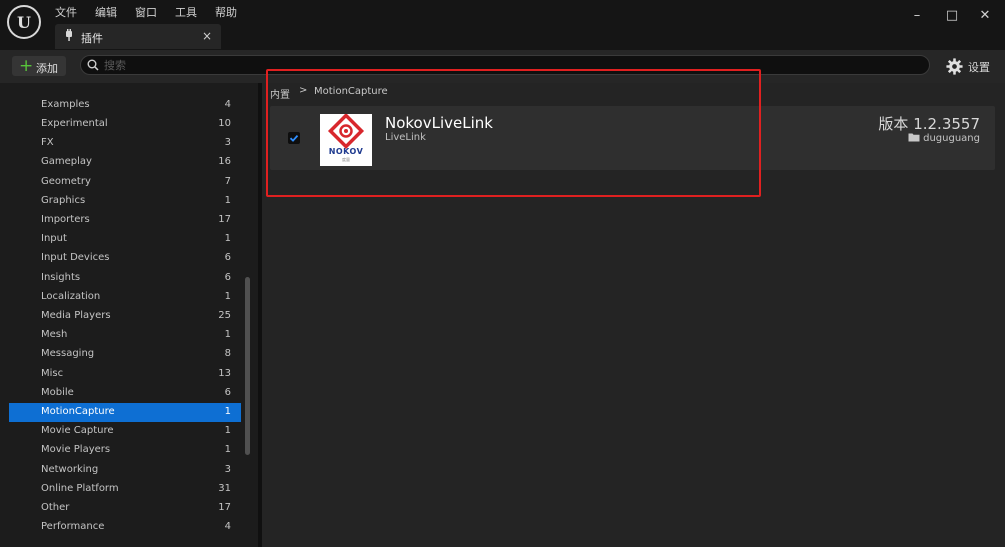 The height and width of the screenshot is (547, 1005). What do you see at coordinates (125, 450) in the screenshot?
I see `sidebar-item-movie-players: Movie Players 1` at bounding box center [125, 450].